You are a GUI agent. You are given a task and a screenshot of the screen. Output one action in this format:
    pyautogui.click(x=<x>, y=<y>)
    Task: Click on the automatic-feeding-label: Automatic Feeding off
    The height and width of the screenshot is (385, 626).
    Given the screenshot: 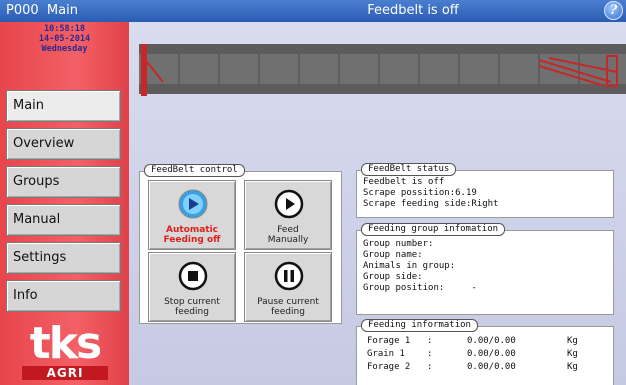 What is the action you would take?
    pyautogui.click(x=192, y=235)
    